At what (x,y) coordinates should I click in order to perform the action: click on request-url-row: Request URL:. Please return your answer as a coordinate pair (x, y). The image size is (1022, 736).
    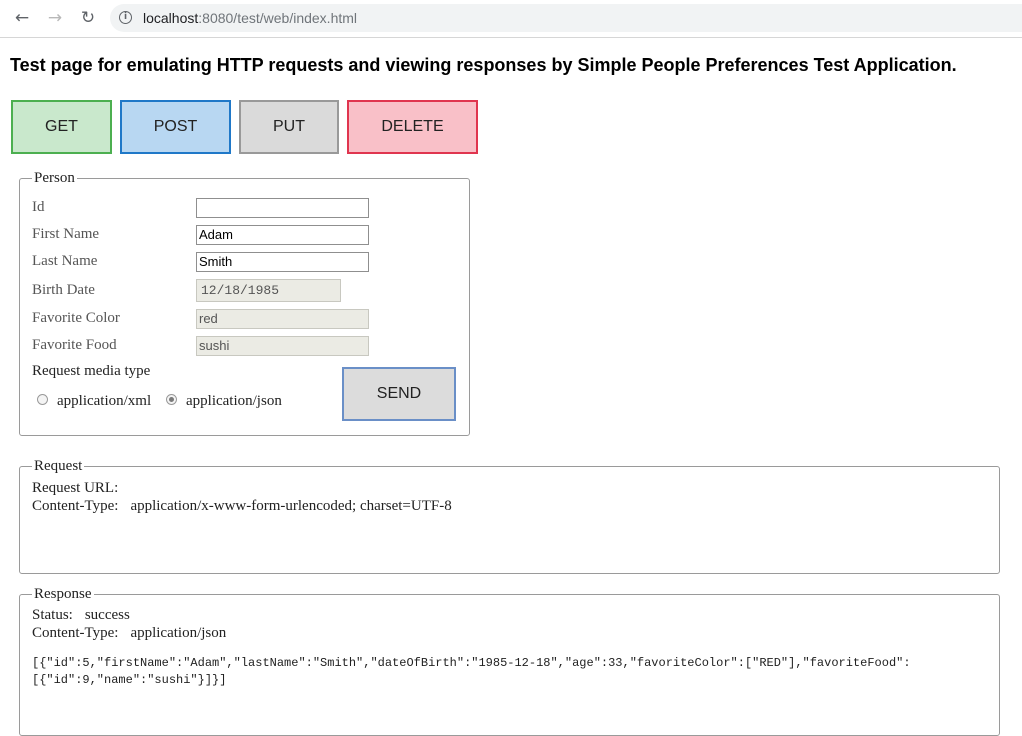
    Looking at the image, I should click on (81, 488).